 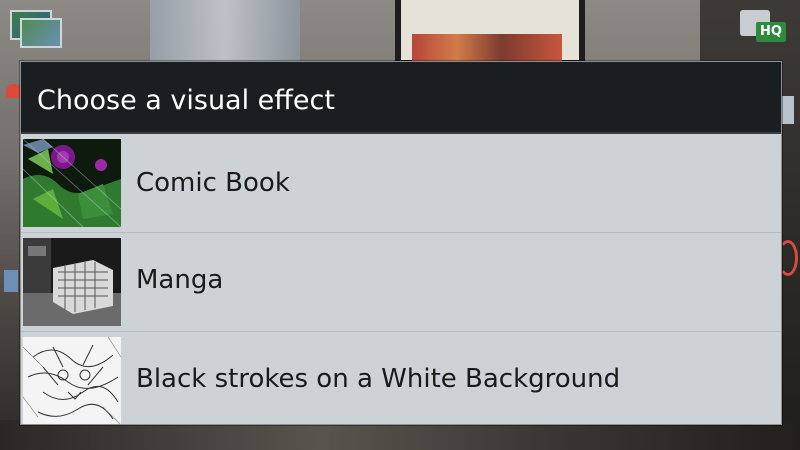 What do you see at coordinates (213, 183) in the screenshot?
I see `effect-label: Comic Book` at bounding box center [213, 183].